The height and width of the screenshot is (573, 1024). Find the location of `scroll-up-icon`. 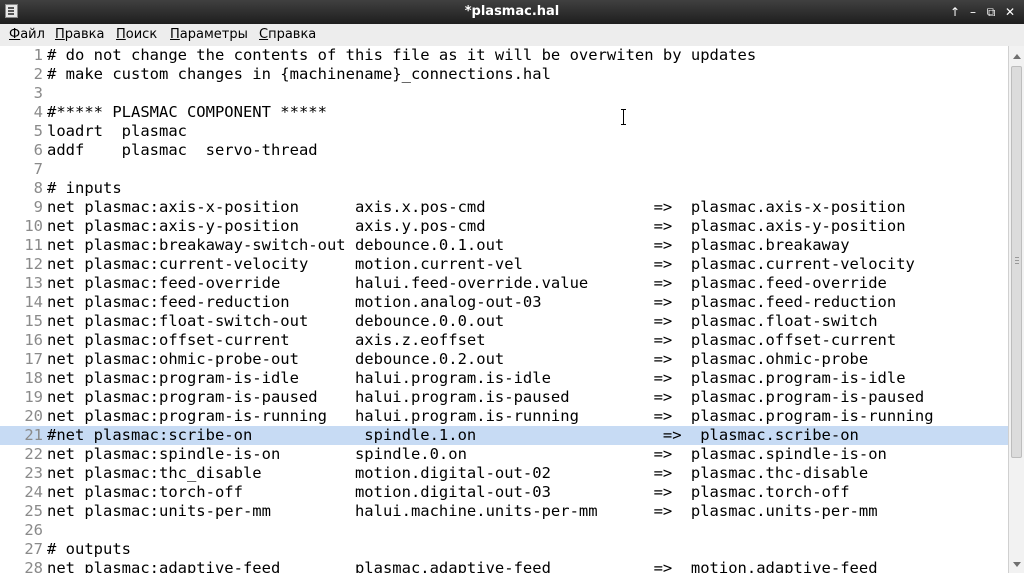

scroll-up-icon is located at coordinates (1017, 56).